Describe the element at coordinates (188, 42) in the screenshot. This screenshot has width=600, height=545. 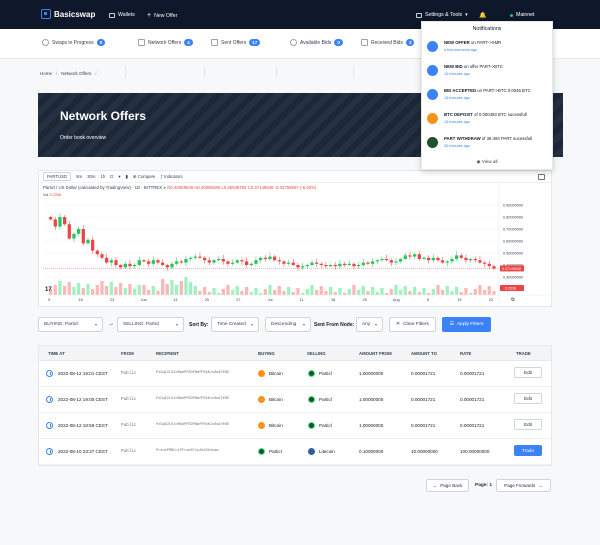
I see `stat-badge: 4` at that location.